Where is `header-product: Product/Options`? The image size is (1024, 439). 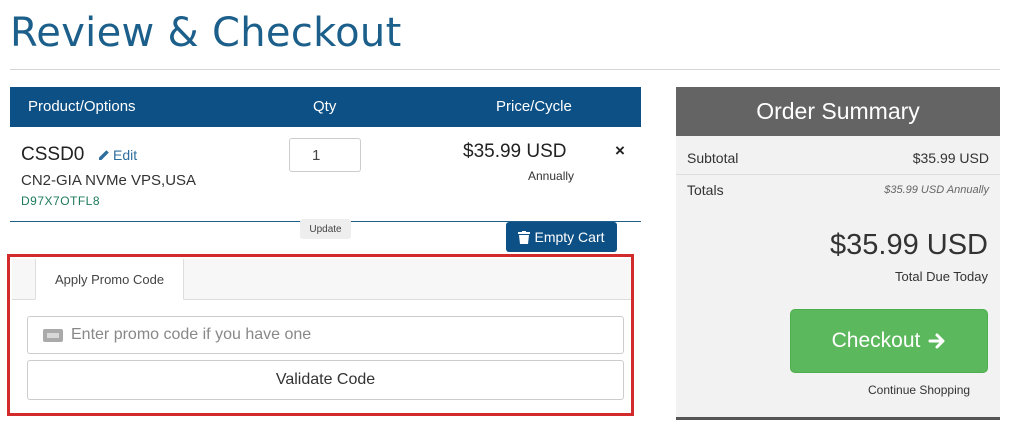
header-product: Product/Options is located at coordinates (82, 106).